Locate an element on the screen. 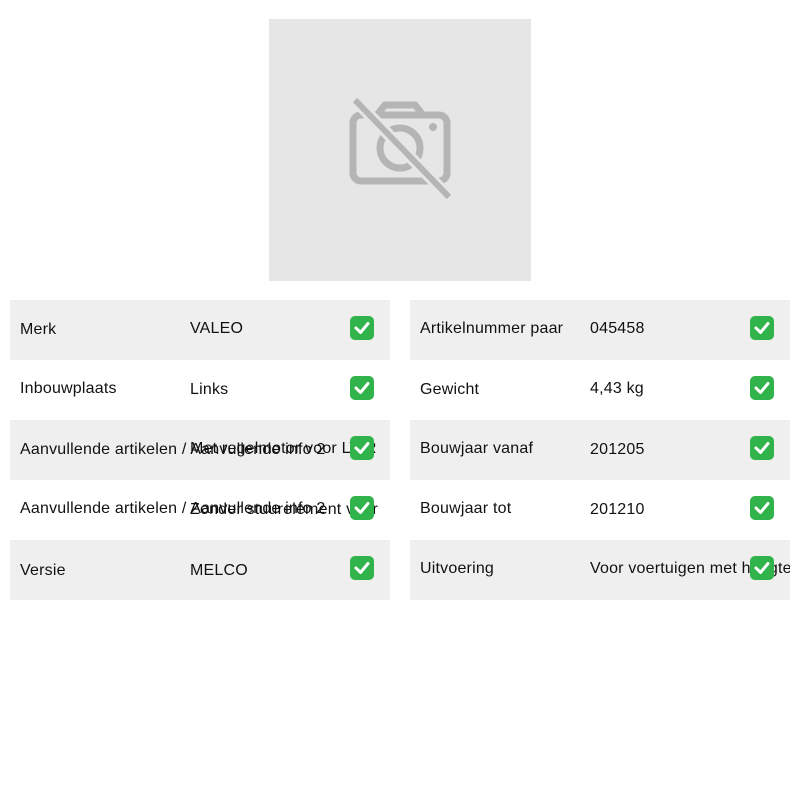  spec-label: Inbouwplaats is located at coordinates (68, 388).